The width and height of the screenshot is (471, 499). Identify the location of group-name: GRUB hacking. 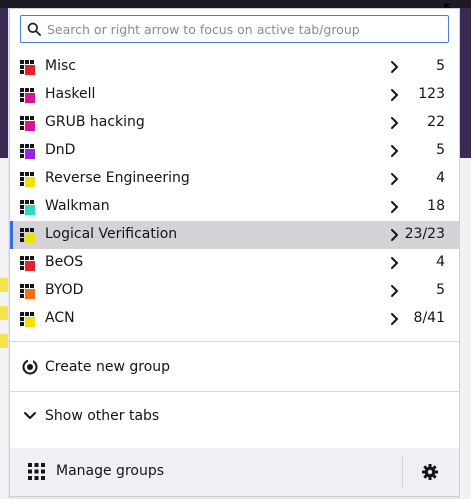
(95, 122).